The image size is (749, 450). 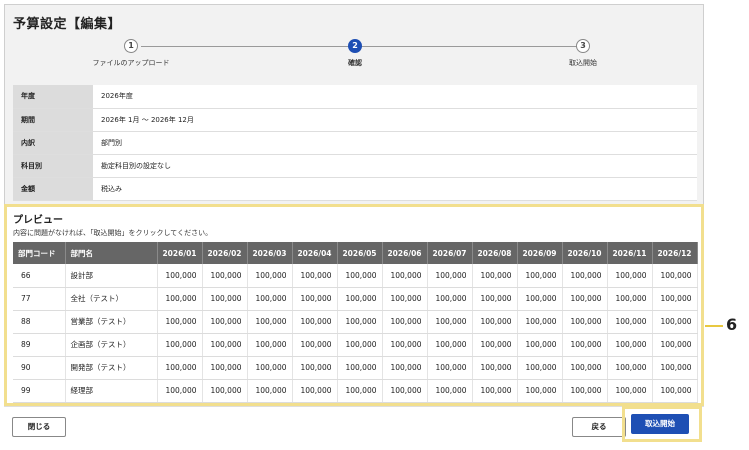 I want to click on start-button-highlight: 取込開始, so click(x=662, y=424).